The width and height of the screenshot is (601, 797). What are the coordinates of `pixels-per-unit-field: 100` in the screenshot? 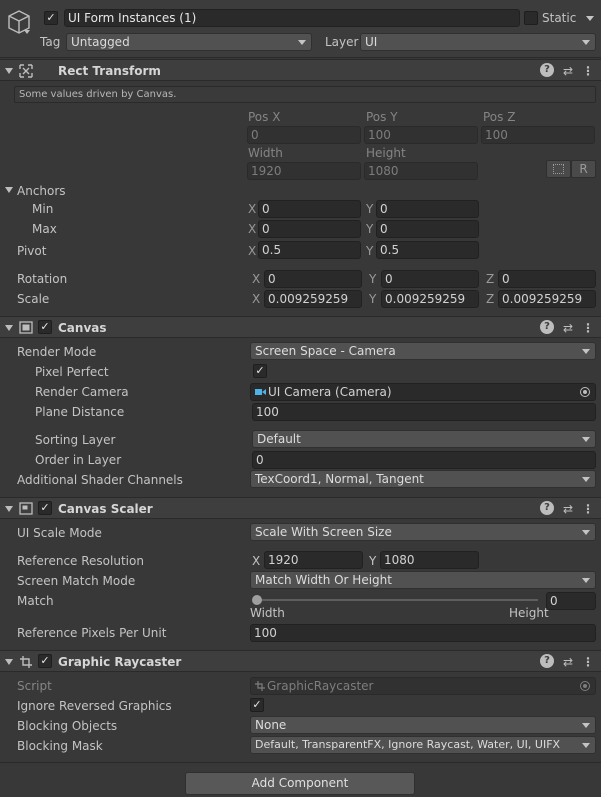 It's located at (423, 633).